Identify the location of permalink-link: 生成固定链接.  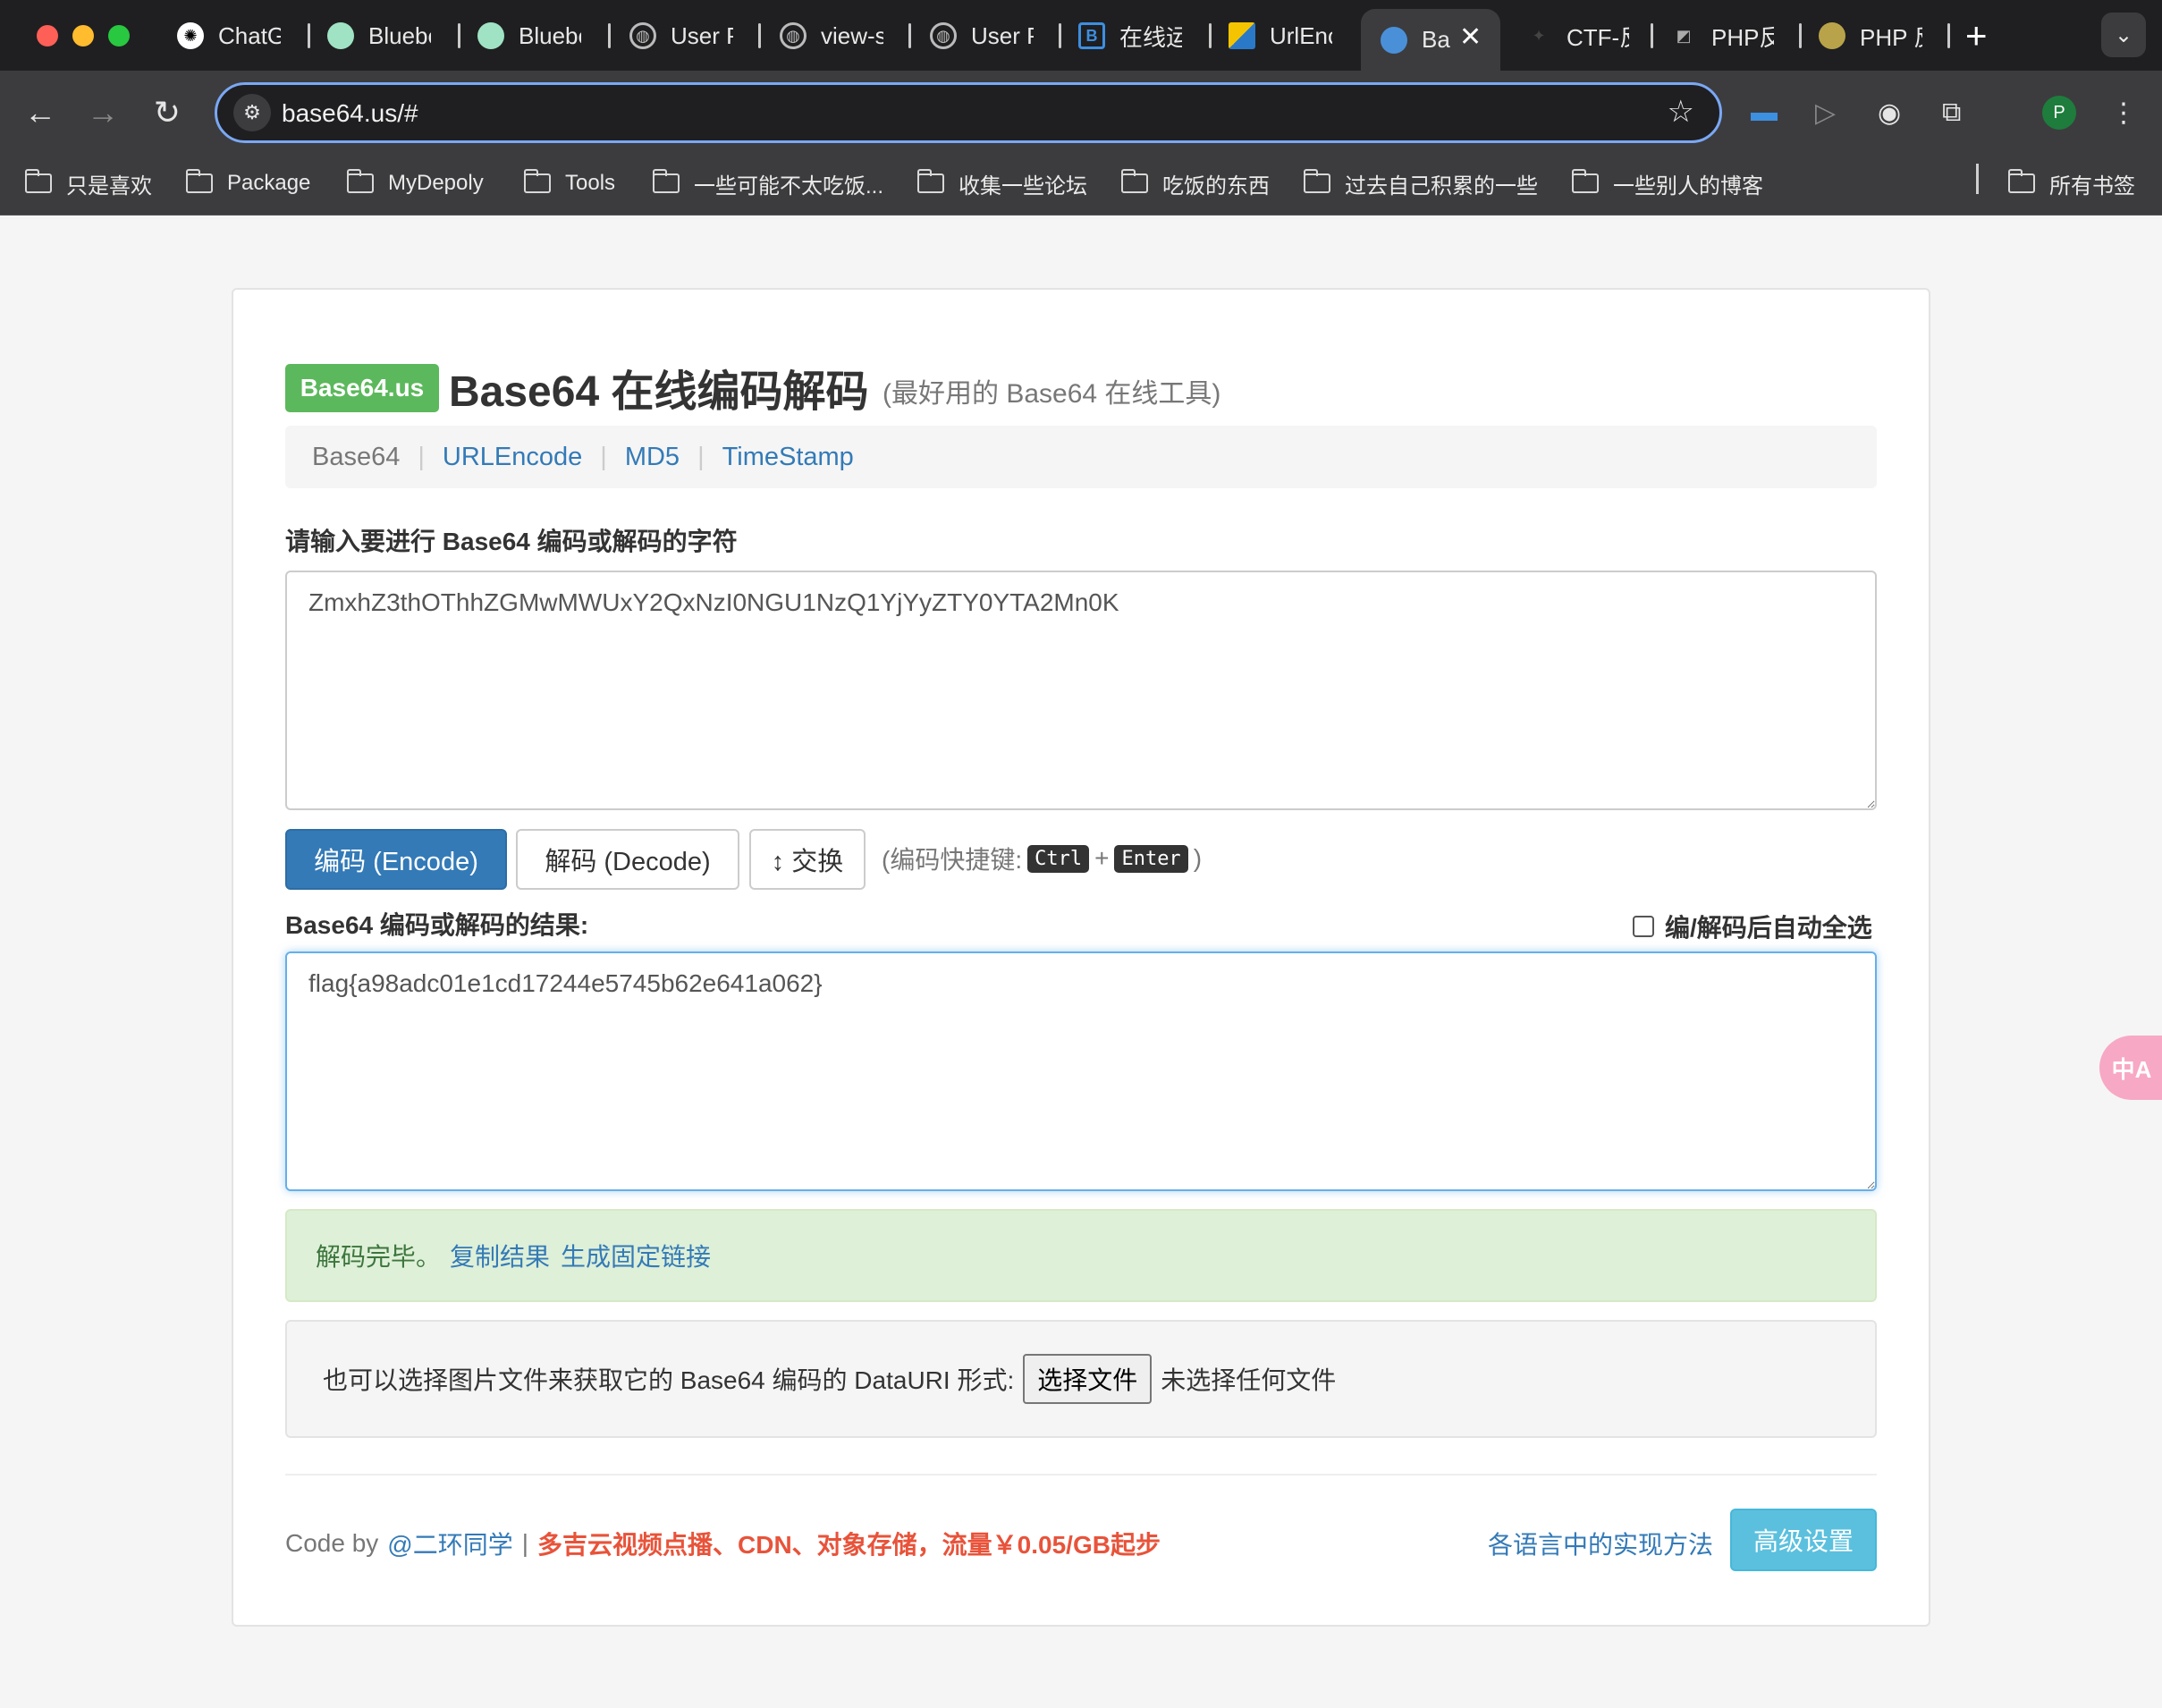
(636, 1256).